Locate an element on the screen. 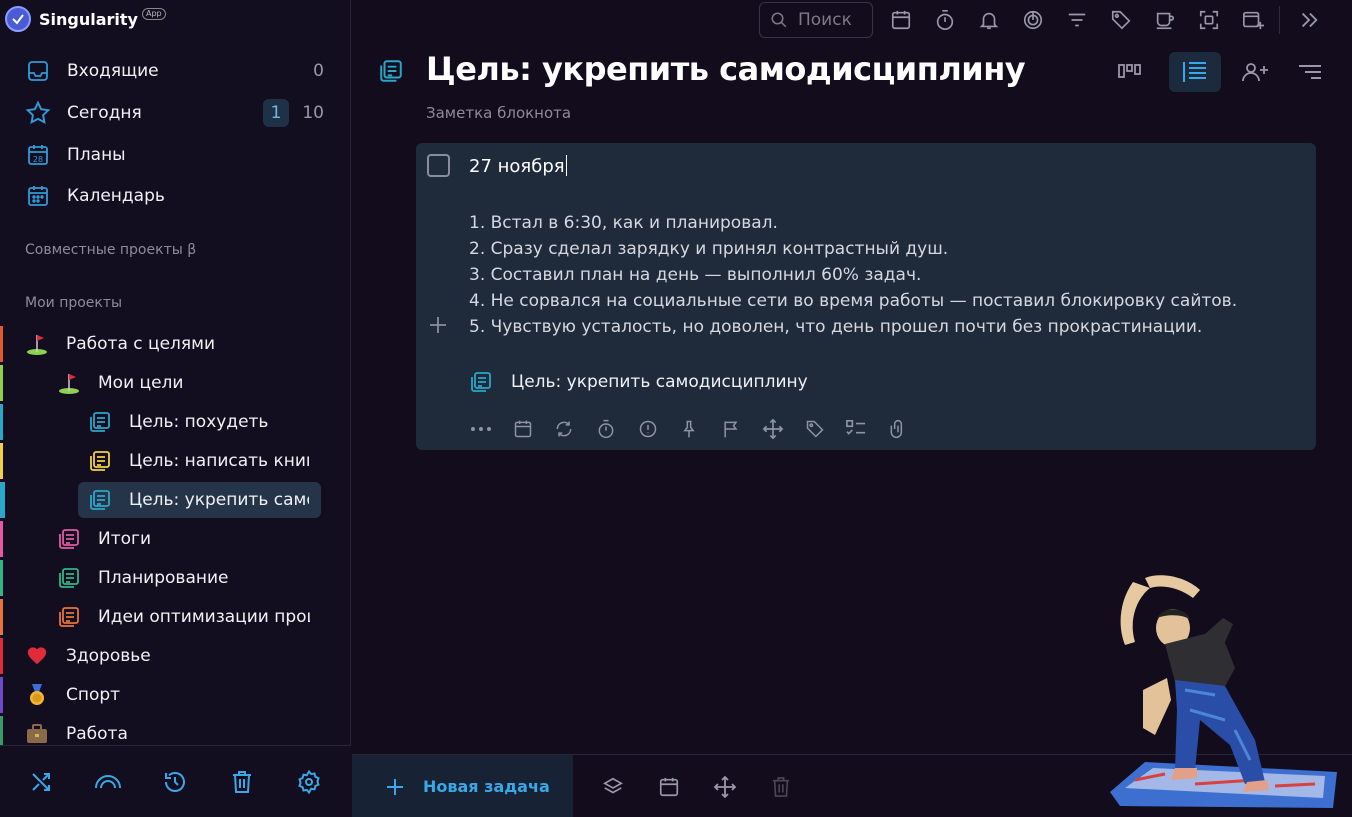 This screenshot has height=817, width=1352. toolbar-divider is located at coordinates (1279, 20).